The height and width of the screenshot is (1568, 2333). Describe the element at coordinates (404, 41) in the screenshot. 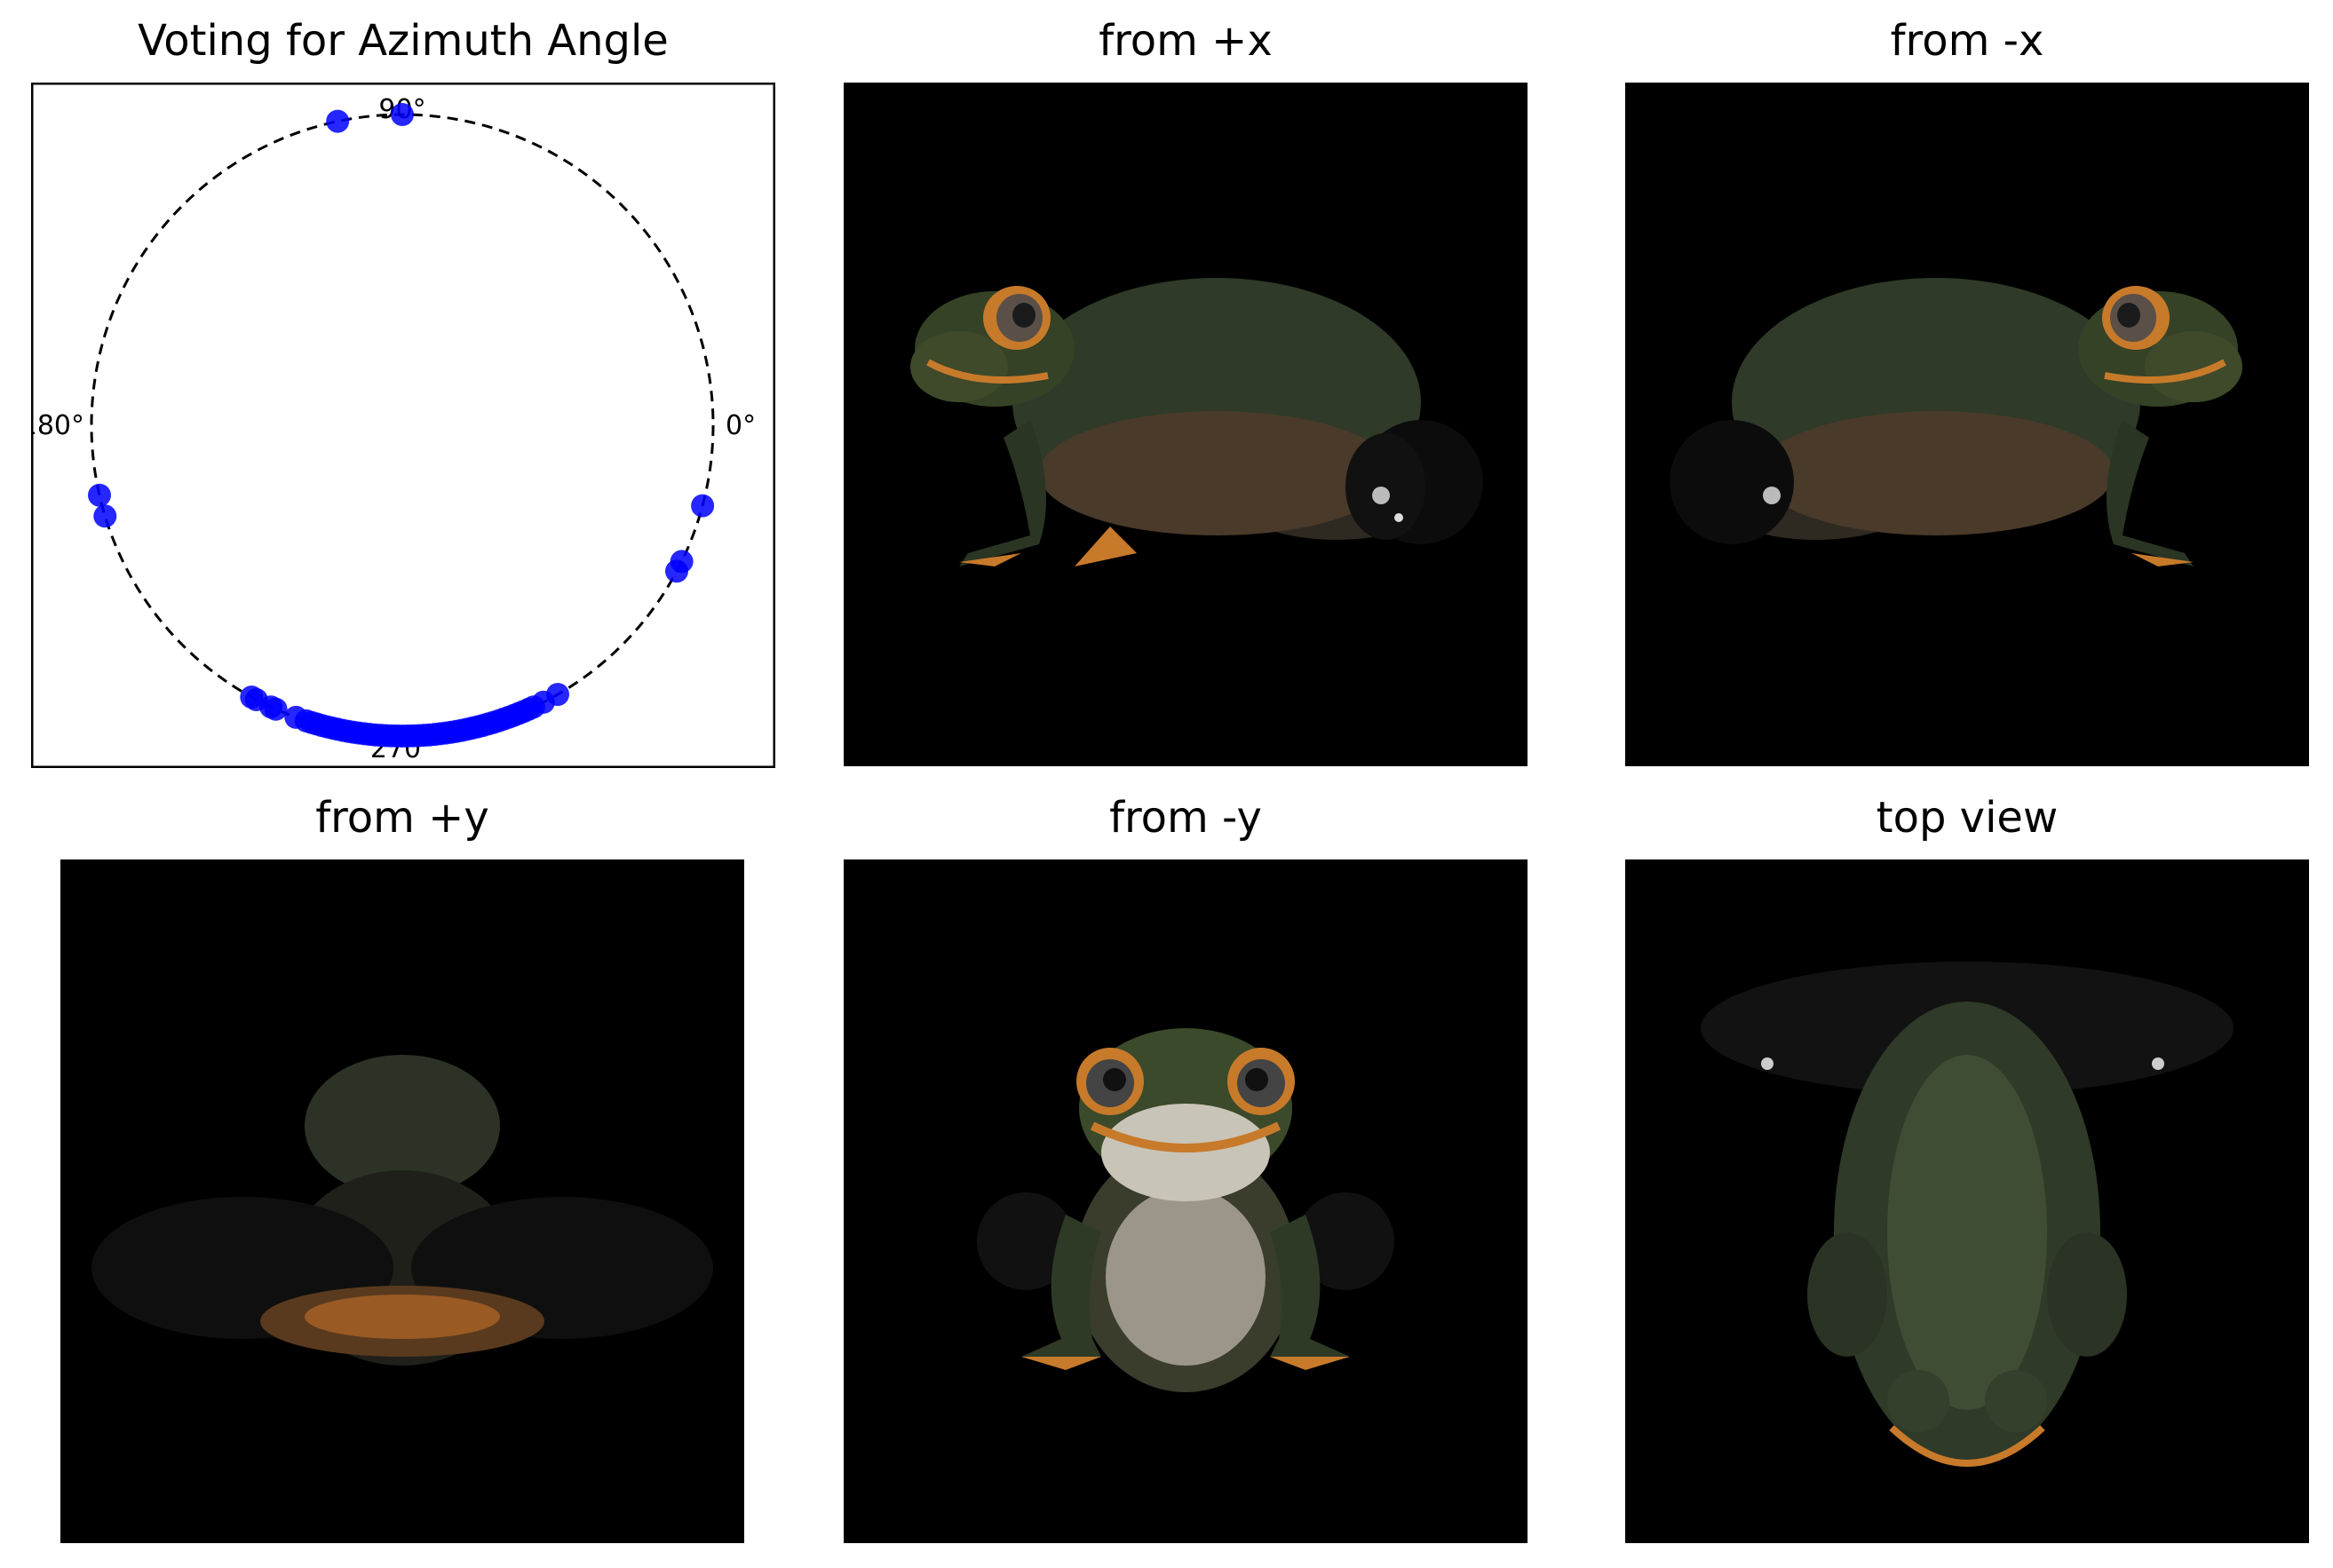

I see `azimuth-chart-title: Voting for Azimuth Angle` at that location.